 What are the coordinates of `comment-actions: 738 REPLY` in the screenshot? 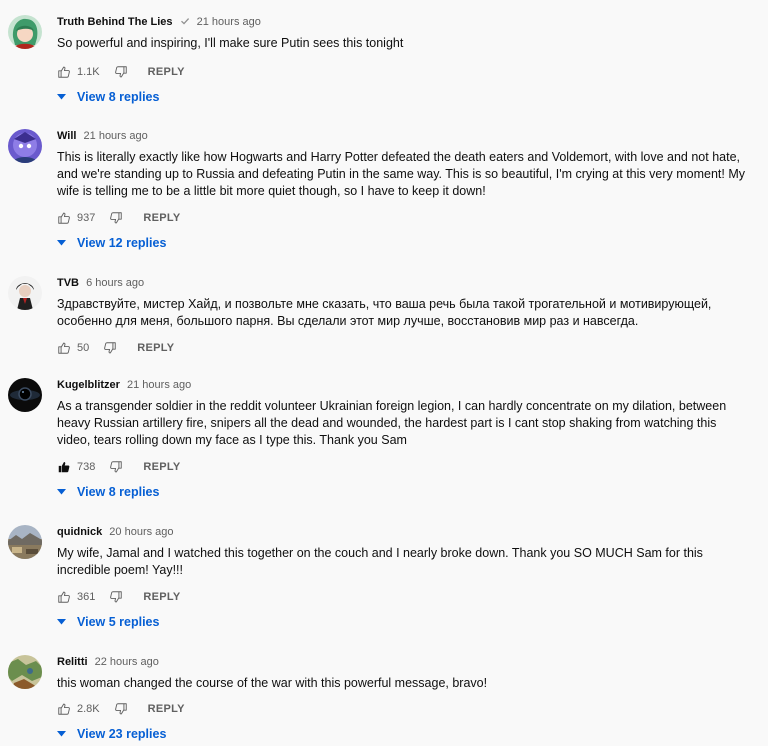 It's located at (119, 467).